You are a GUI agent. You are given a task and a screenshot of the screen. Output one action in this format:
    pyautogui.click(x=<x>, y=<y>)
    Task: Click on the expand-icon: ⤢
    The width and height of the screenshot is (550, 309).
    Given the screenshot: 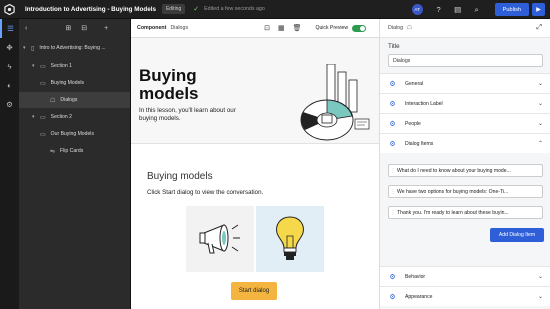 What is the action you would take?
    pyautogui.click(x=539, y=28)
    